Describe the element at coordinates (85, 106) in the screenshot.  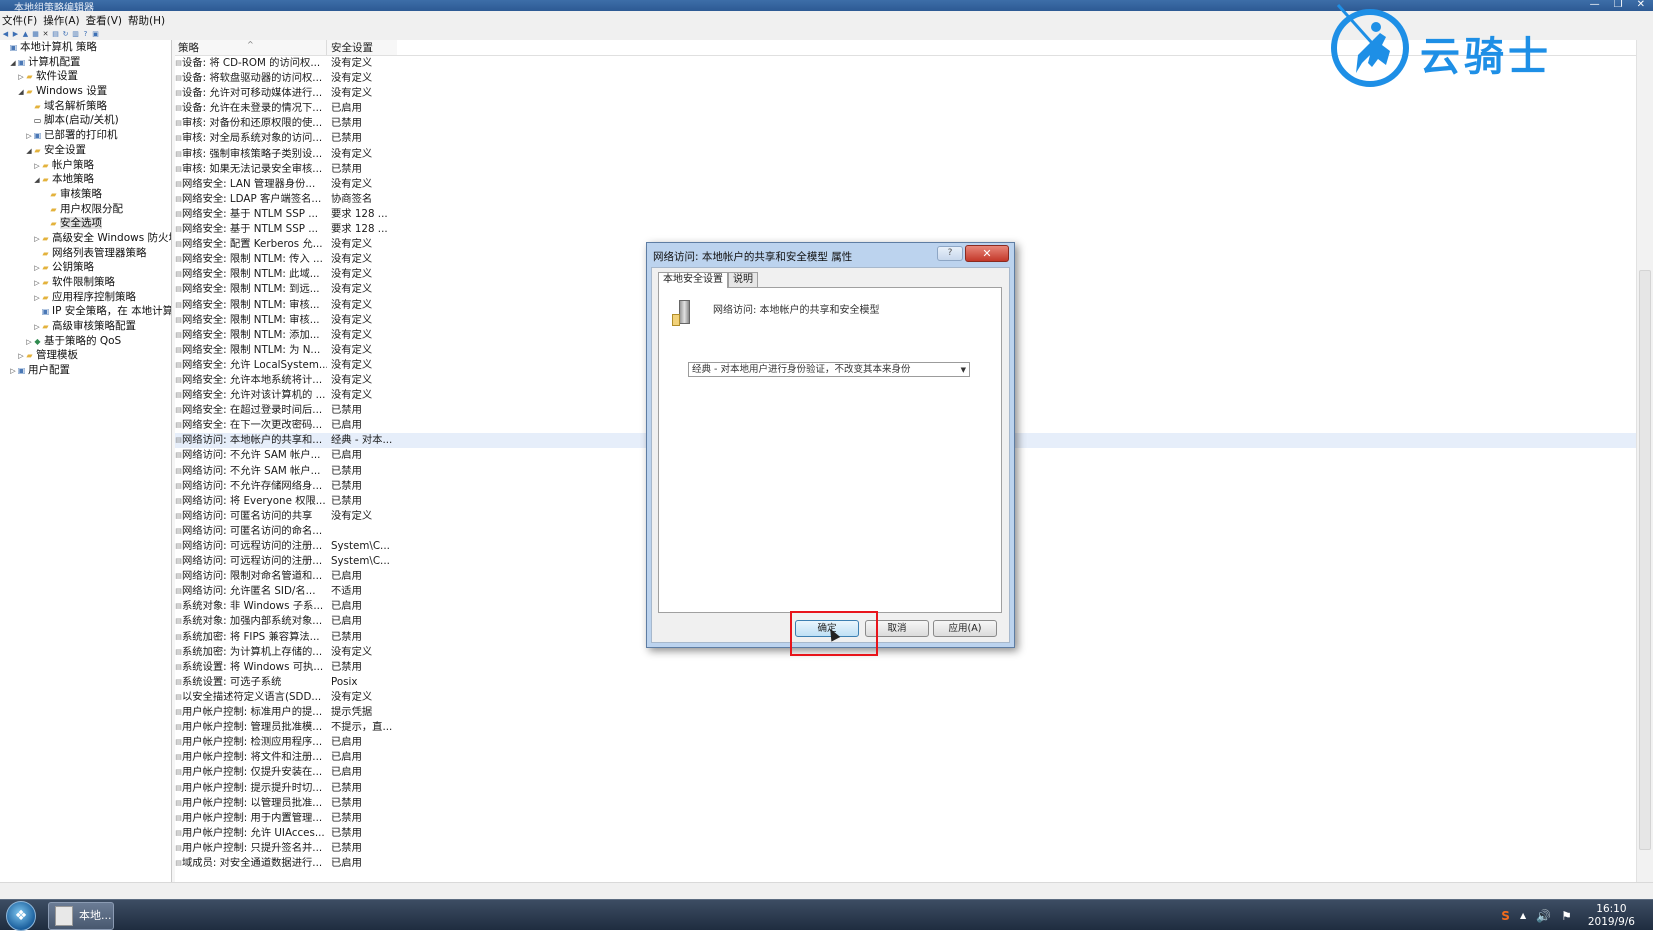
I see `tree-node: ▰ 域名解析策略` at that location.